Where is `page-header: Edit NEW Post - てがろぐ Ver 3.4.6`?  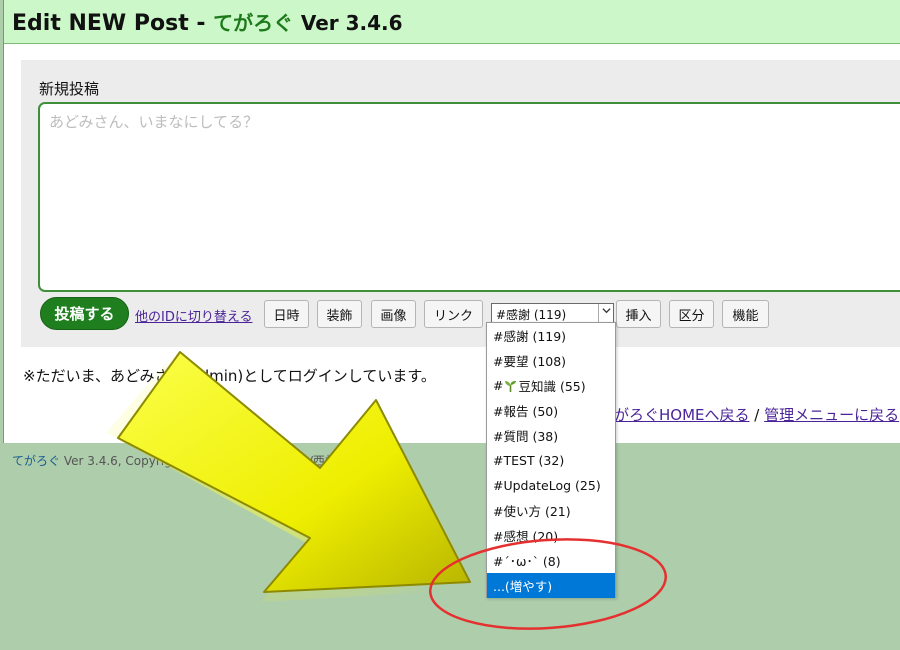 page-header: Edit NEW Post - てがろぐ Ver 3.4.6 is located at coordinates (452, 22).